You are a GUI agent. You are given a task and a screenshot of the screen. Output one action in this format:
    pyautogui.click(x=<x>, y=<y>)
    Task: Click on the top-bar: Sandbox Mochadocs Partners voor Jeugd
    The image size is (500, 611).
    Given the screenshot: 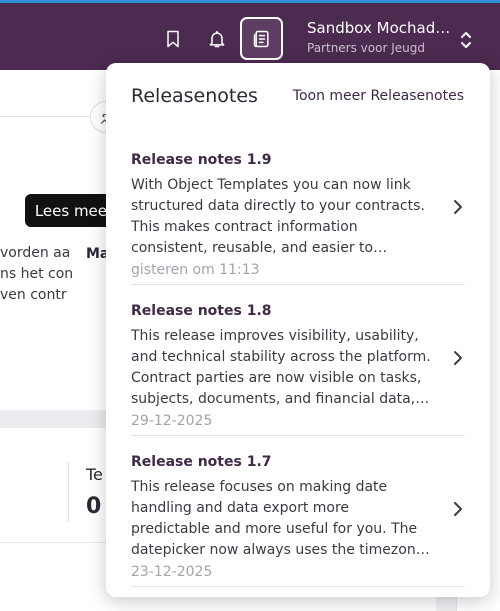 What is the action you would take?
    pyautogui.click(x=250, y=35)
    